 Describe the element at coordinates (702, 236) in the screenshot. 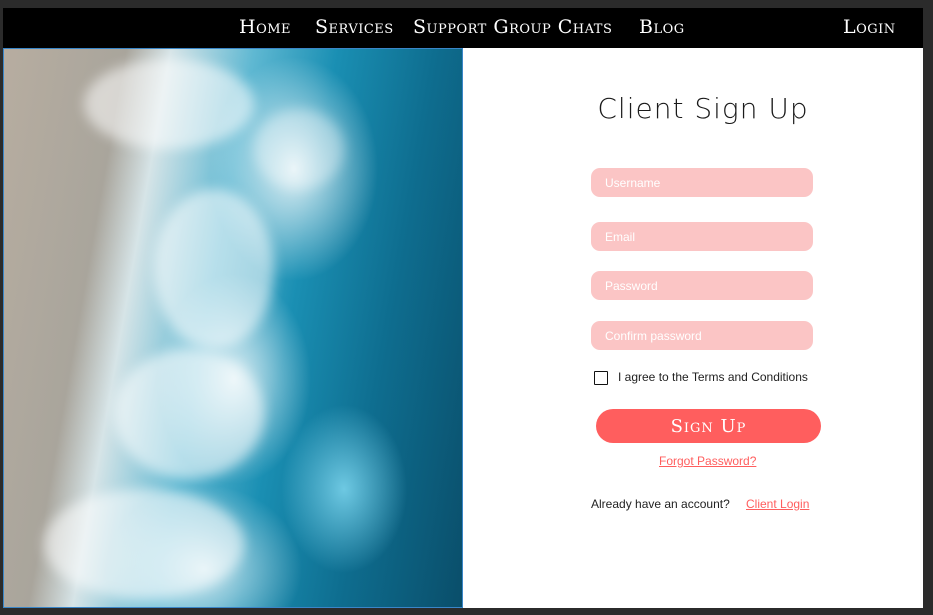

I see `email-field` at that location.